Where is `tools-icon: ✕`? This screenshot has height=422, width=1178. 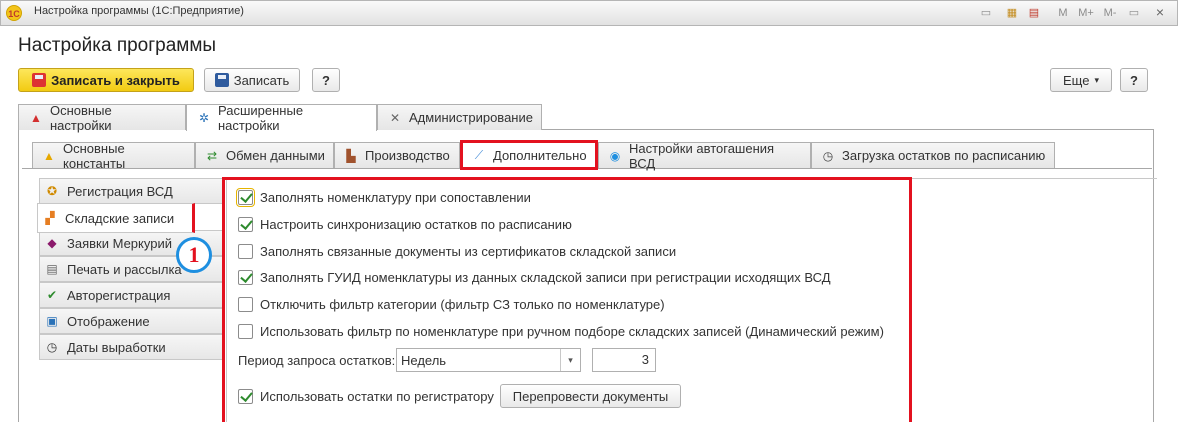 tools-icon: ✕ is located at coordinates (395, 117).